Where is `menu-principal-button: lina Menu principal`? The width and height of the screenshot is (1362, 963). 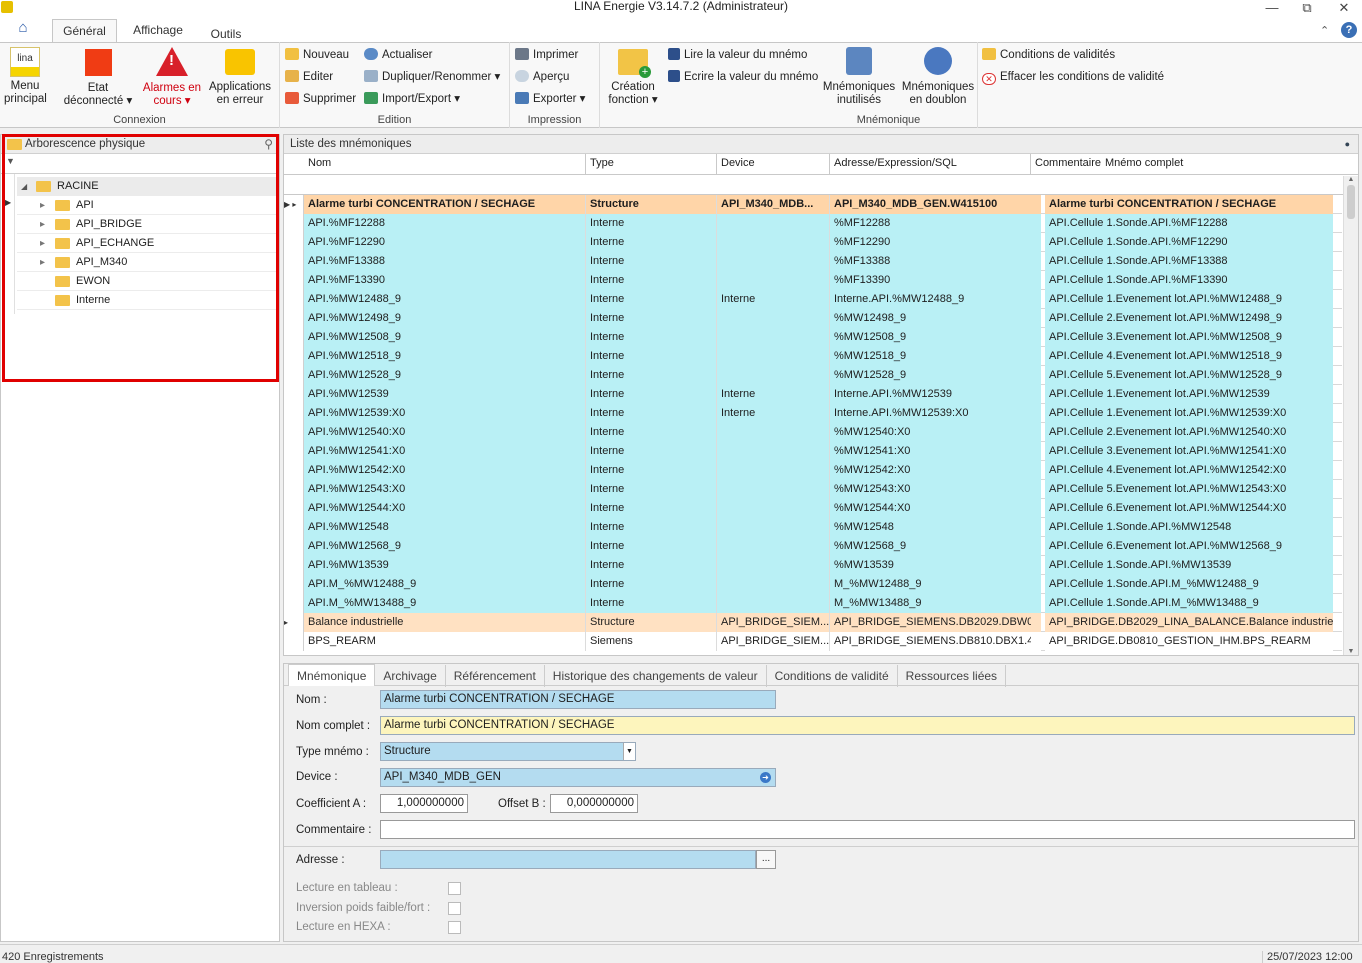 menu-principal-button: lina Menu principal is located at coordinates (25, 76).